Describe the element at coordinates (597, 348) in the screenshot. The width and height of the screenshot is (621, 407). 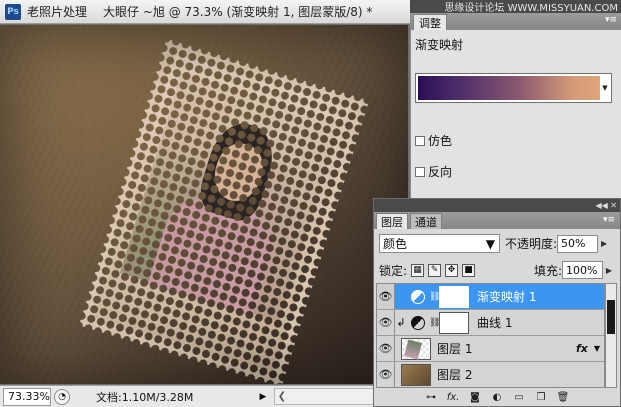
I see `expand-effects-icon: ▼` at that location.